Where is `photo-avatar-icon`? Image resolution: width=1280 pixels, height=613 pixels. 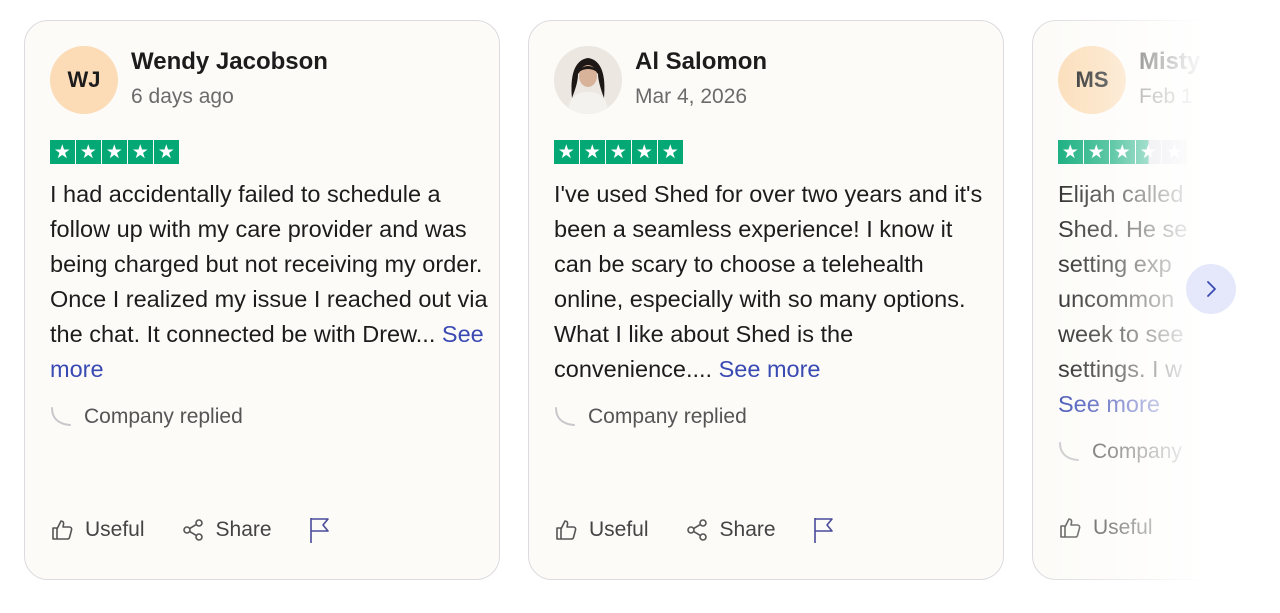
photo-avatar-icon is located at coordinates (588, 80).